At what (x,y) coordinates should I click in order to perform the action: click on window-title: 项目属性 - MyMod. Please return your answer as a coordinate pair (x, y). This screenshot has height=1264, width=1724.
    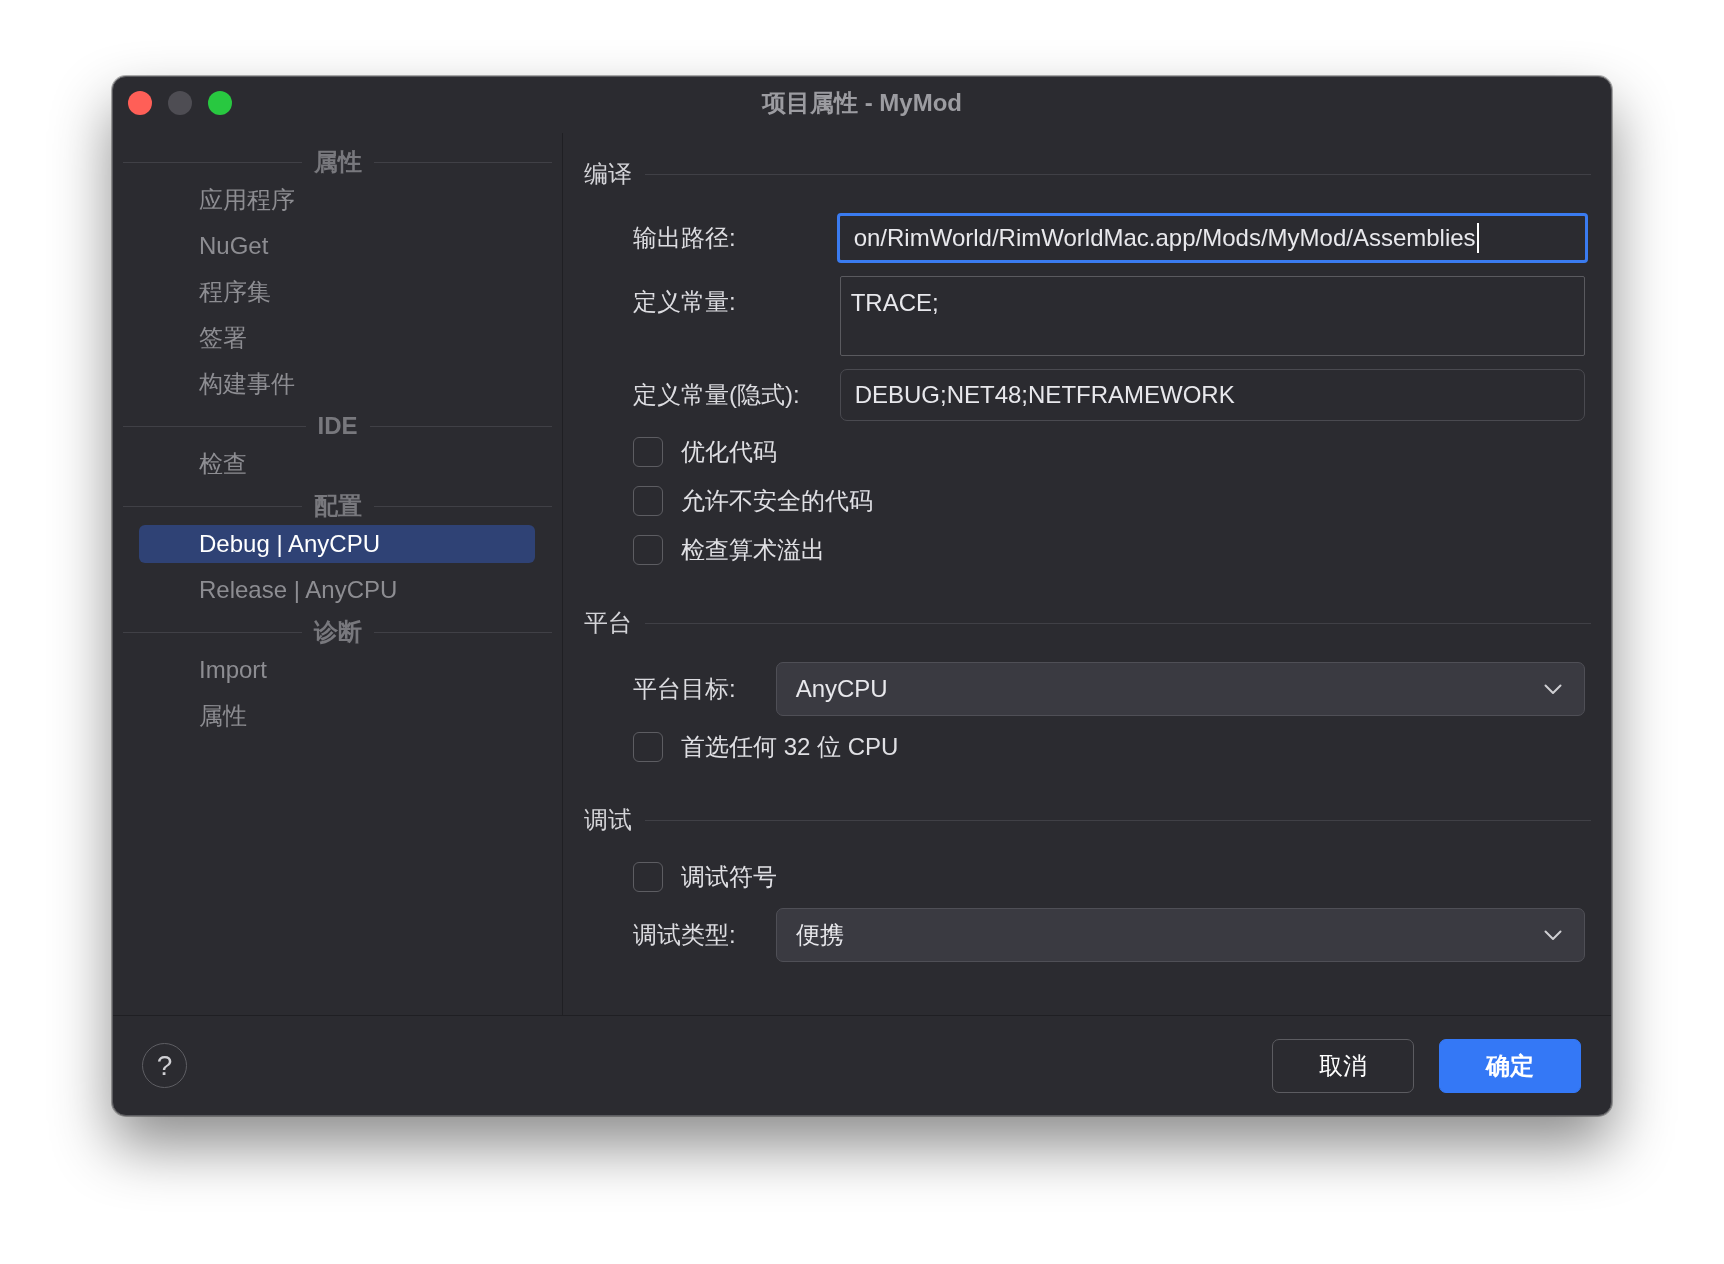
    Looking at the image, I should click on (862, 103).